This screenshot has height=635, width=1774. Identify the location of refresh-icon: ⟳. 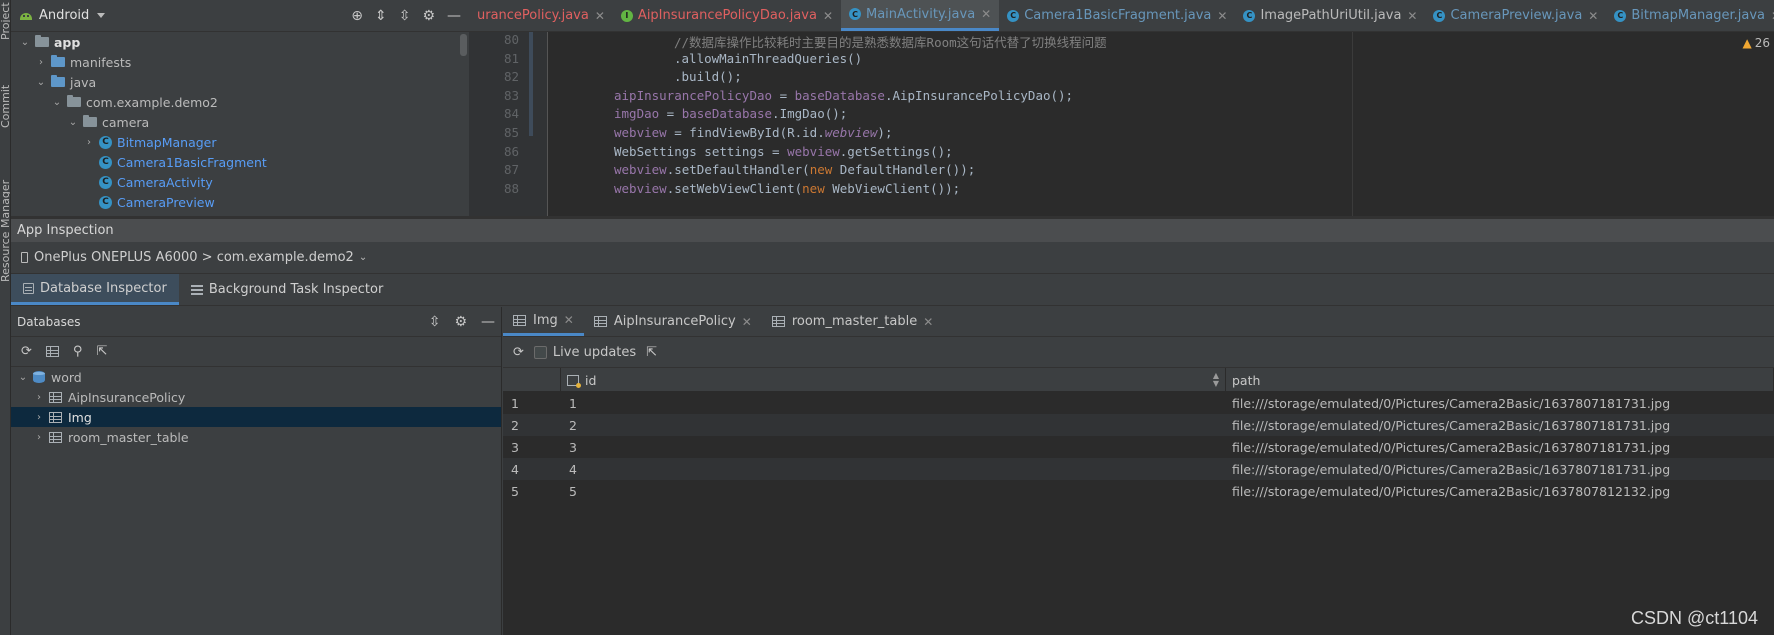
(26, 351).